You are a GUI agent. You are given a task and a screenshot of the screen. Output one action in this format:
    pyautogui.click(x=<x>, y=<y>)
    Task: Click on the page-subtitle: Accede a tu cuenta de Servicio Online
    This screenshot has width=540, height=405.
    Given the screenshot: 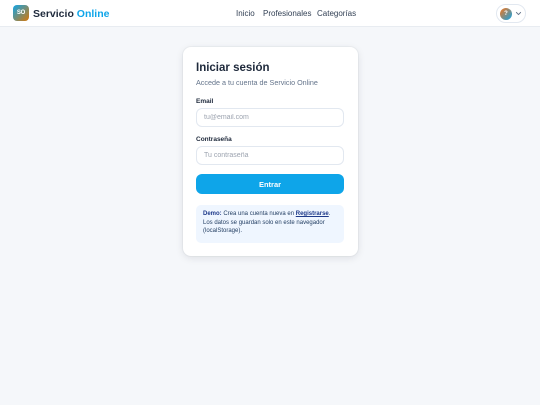 What is the action you would take?
    pyautogui.click(x=257, y=82)
    